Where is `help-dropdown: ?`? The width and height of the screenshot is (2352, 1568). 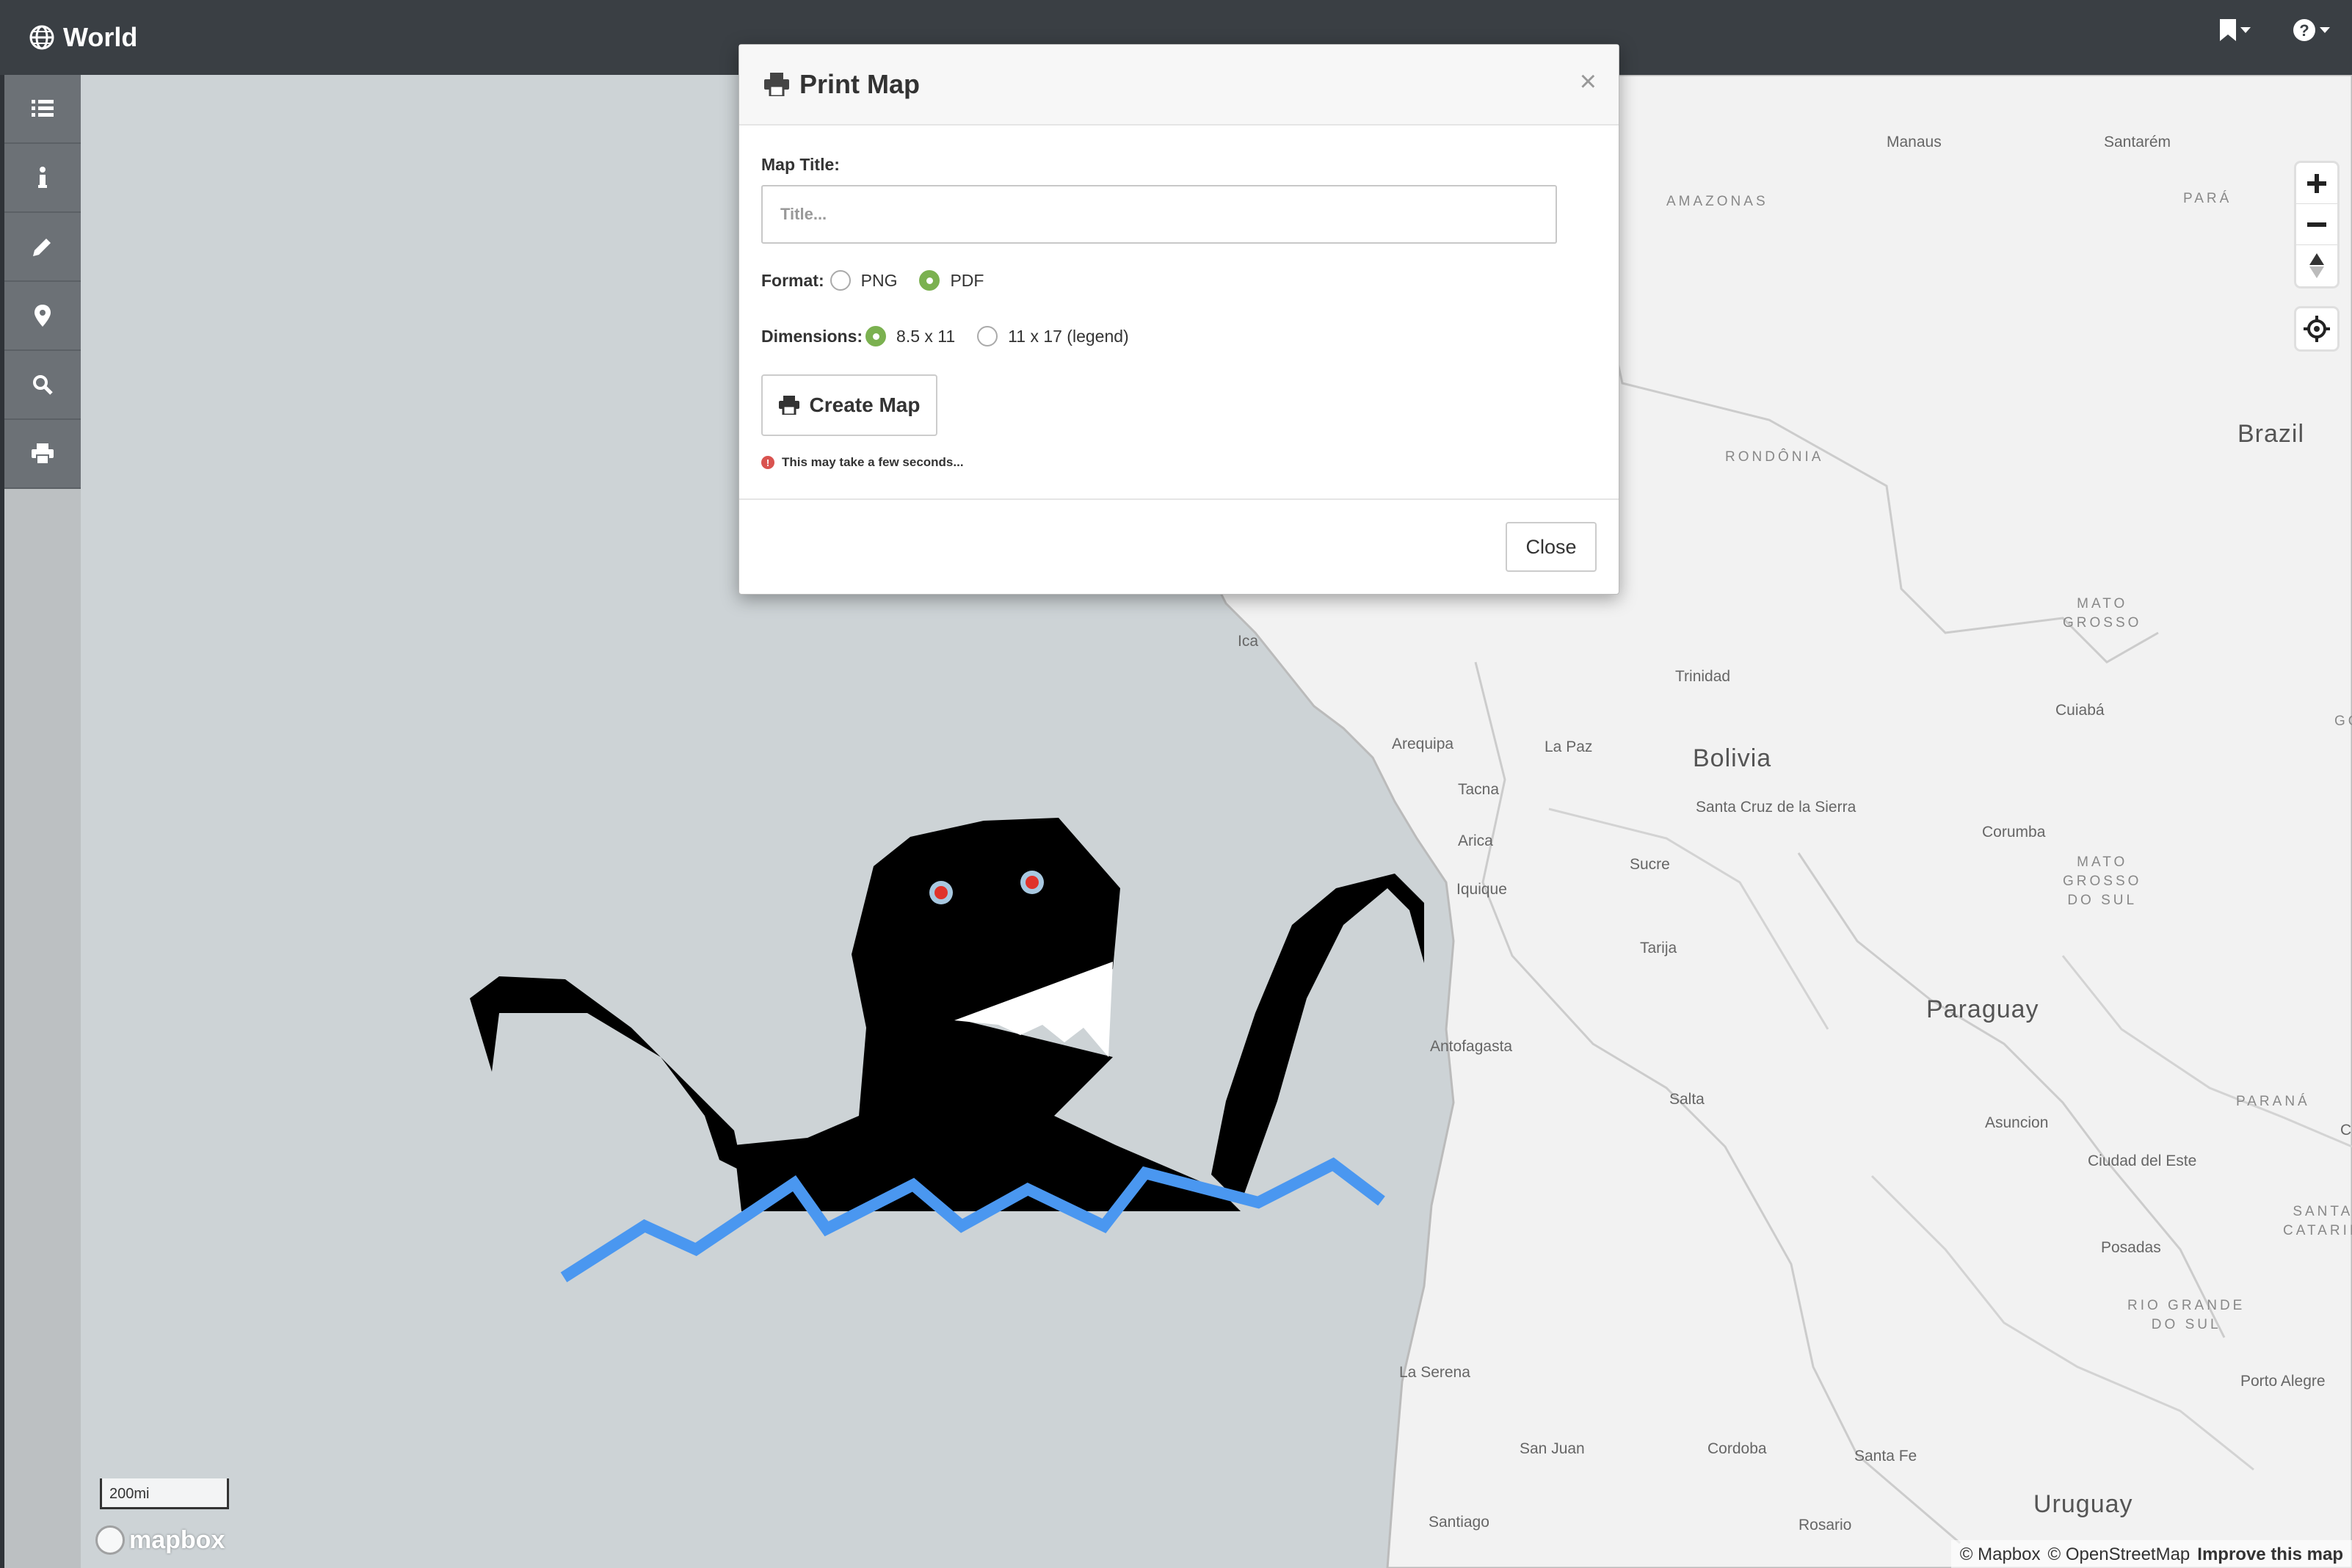 help-dropdown: ? is located at coordinates (2311, 30).